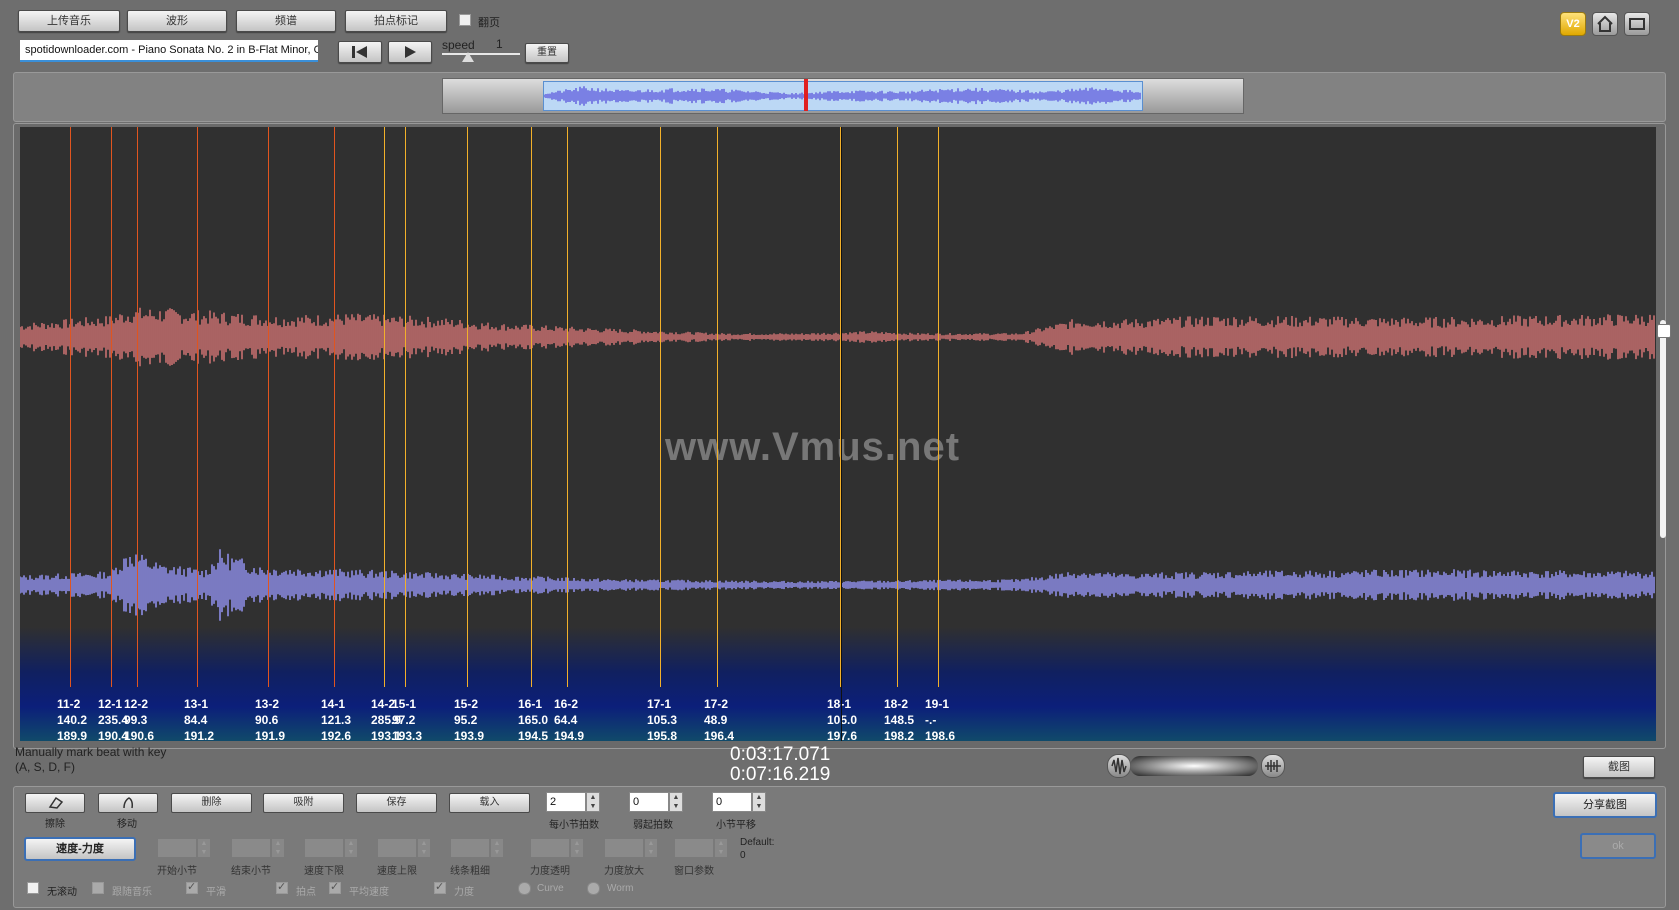 The width and height of the screenshot is (1679, 910). Describe the element at coordinates (780, 774) in the screenshot. I see `total-time: 0:07:16.219` at that location.